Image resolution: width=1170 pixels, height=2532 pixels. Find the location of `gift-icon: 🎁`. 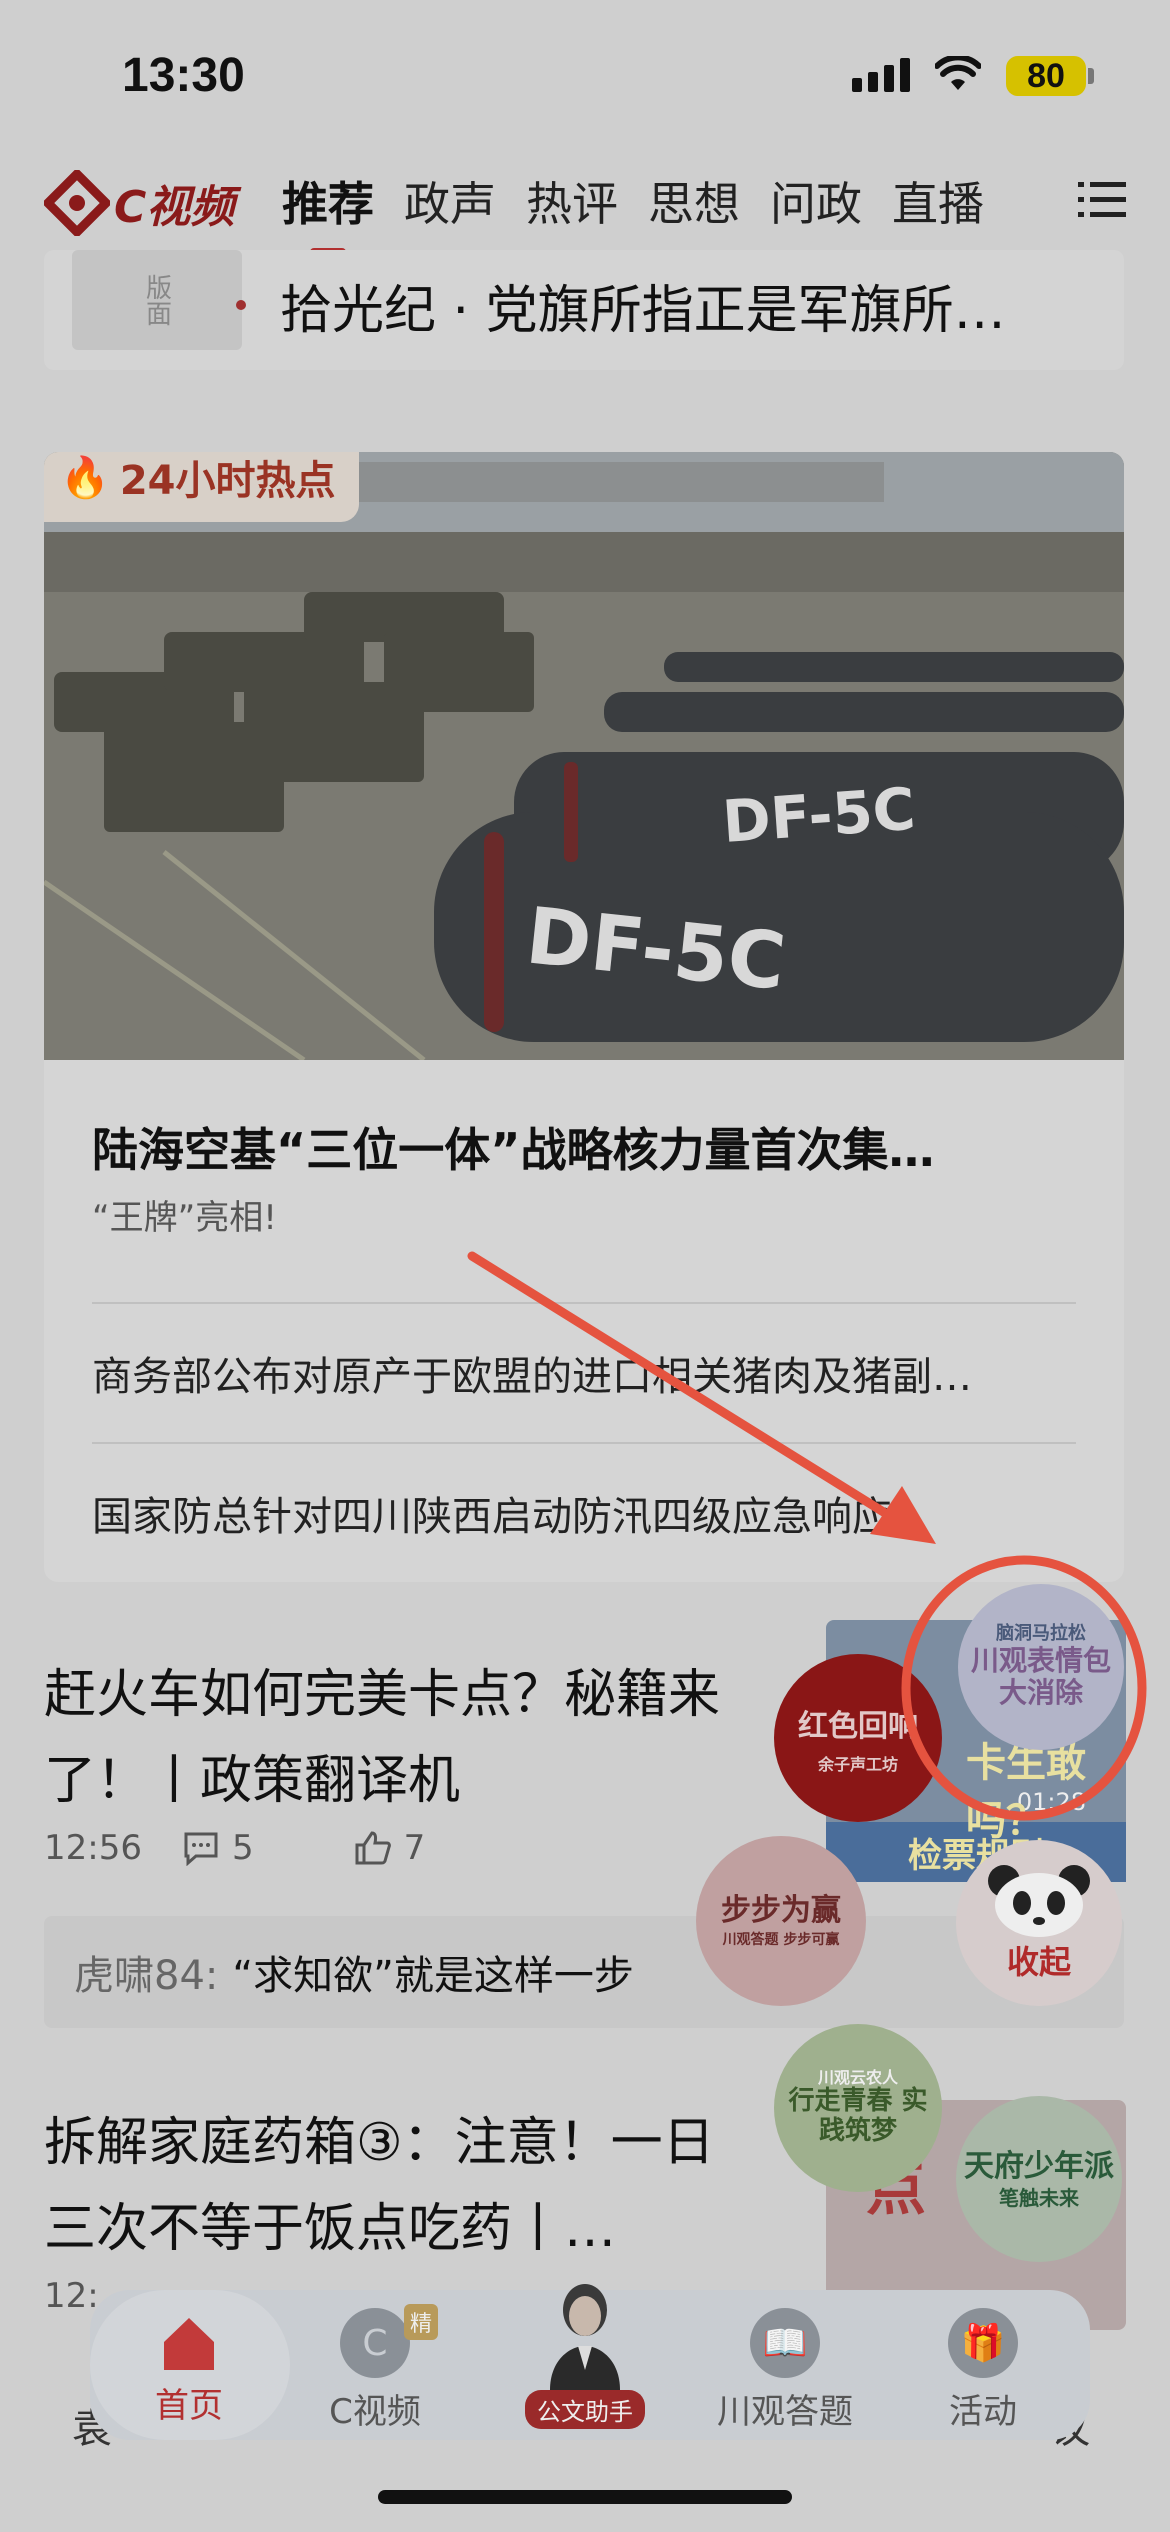

gift-icon: 🎁 is located at coordinates (983, 2343).